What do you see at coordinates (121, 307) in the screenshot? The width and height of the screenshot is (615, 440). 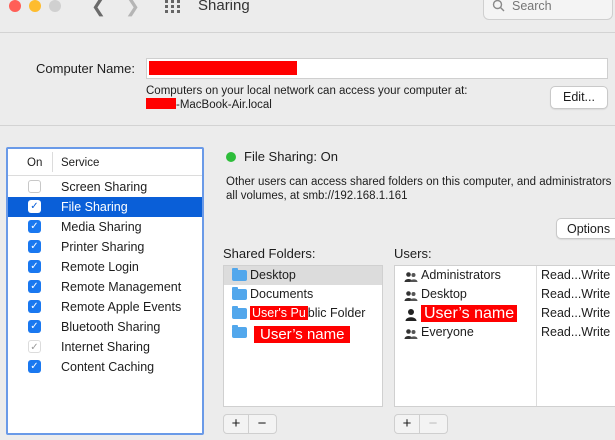 I see `service-label: Remote Apple Events` at bounding box center [121, 307].